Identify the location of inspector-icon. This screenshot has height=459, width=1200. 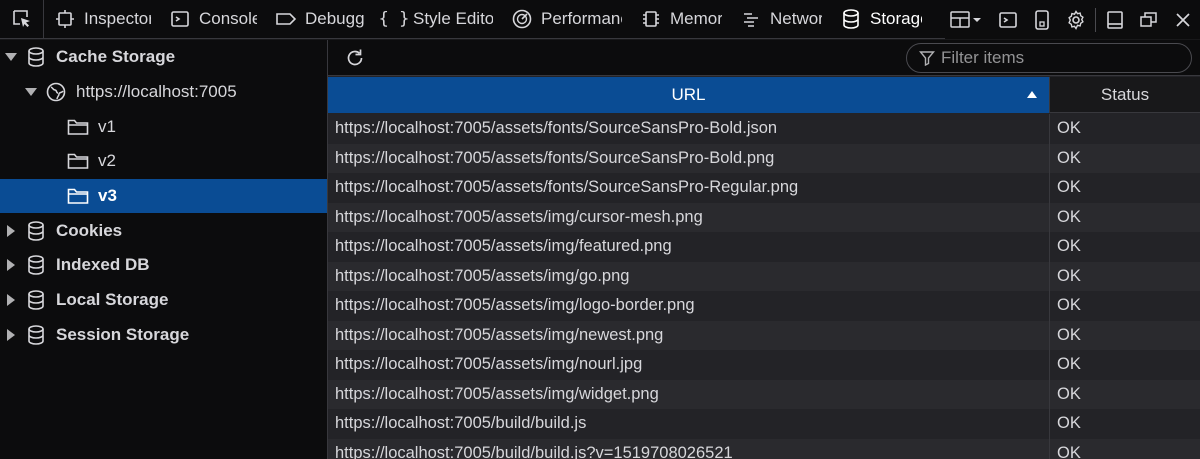
(65, 19).